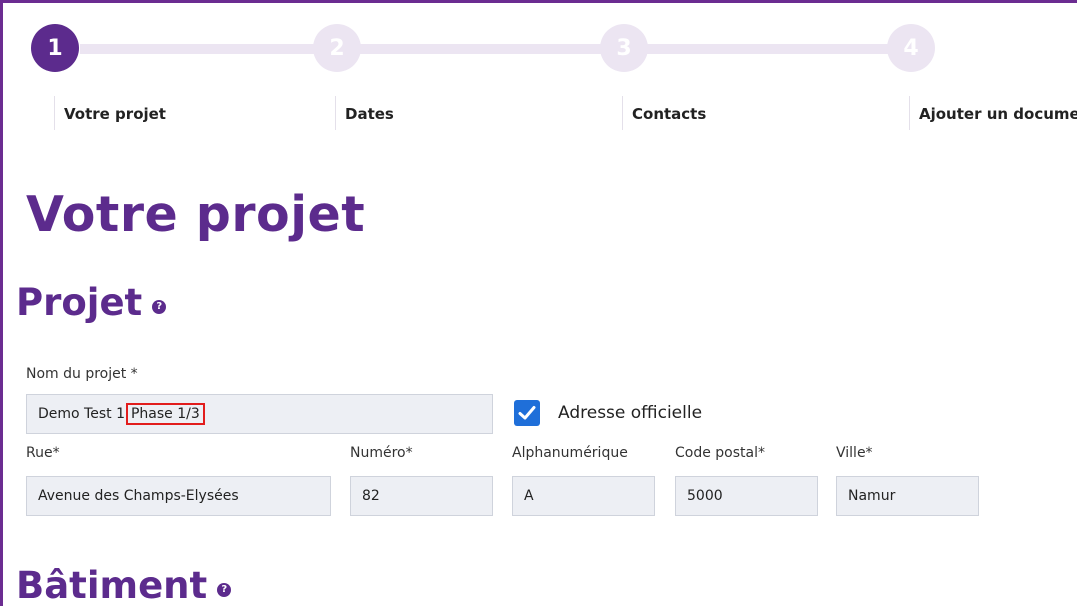 This screenshot has height=607, width=1077. I want to click on code-postal-label: Code postal*, so click(720, 453).